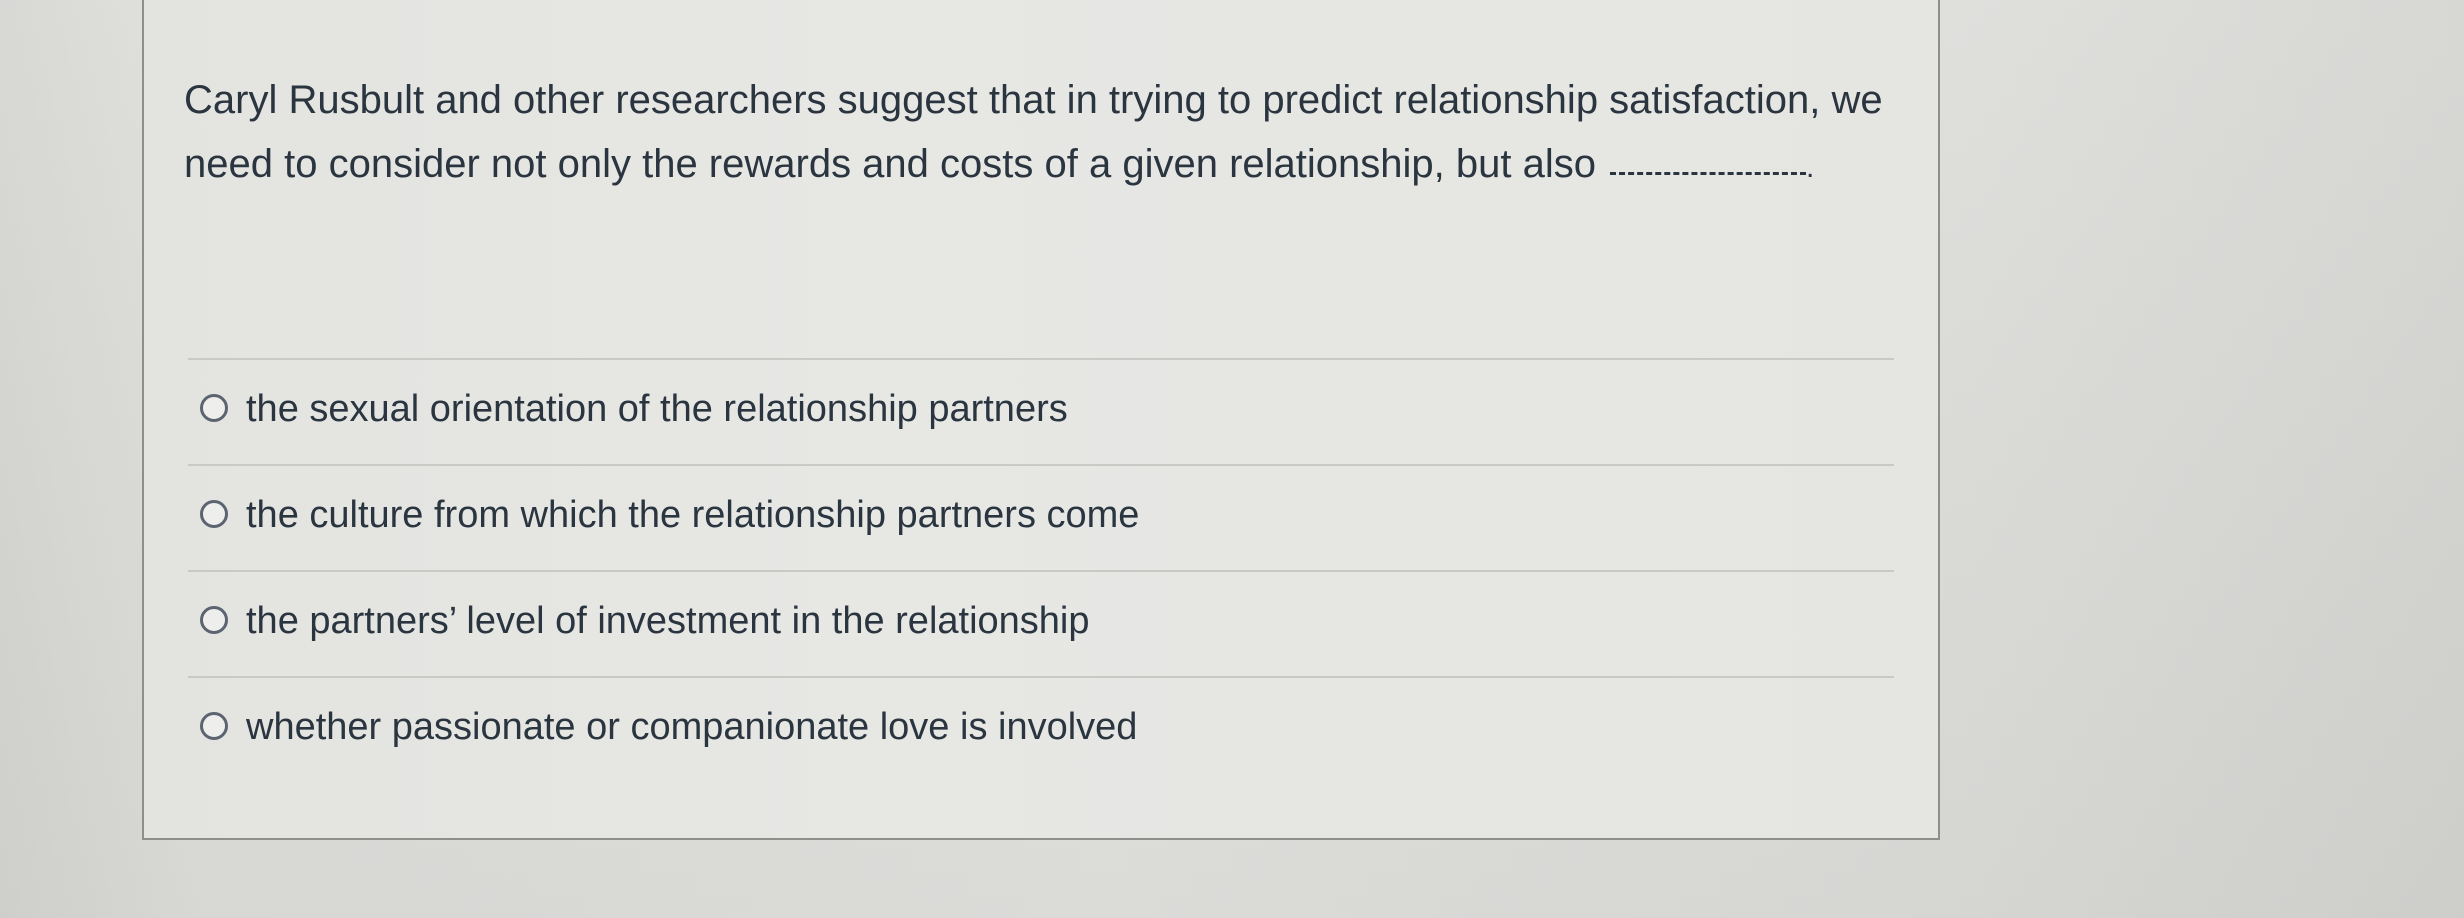 This screenshot has height=918, width=2464. What do you see at coordinates (1707, 172) in the screenshot?
I see `answer-blank` at bounding box center [1707, 172].